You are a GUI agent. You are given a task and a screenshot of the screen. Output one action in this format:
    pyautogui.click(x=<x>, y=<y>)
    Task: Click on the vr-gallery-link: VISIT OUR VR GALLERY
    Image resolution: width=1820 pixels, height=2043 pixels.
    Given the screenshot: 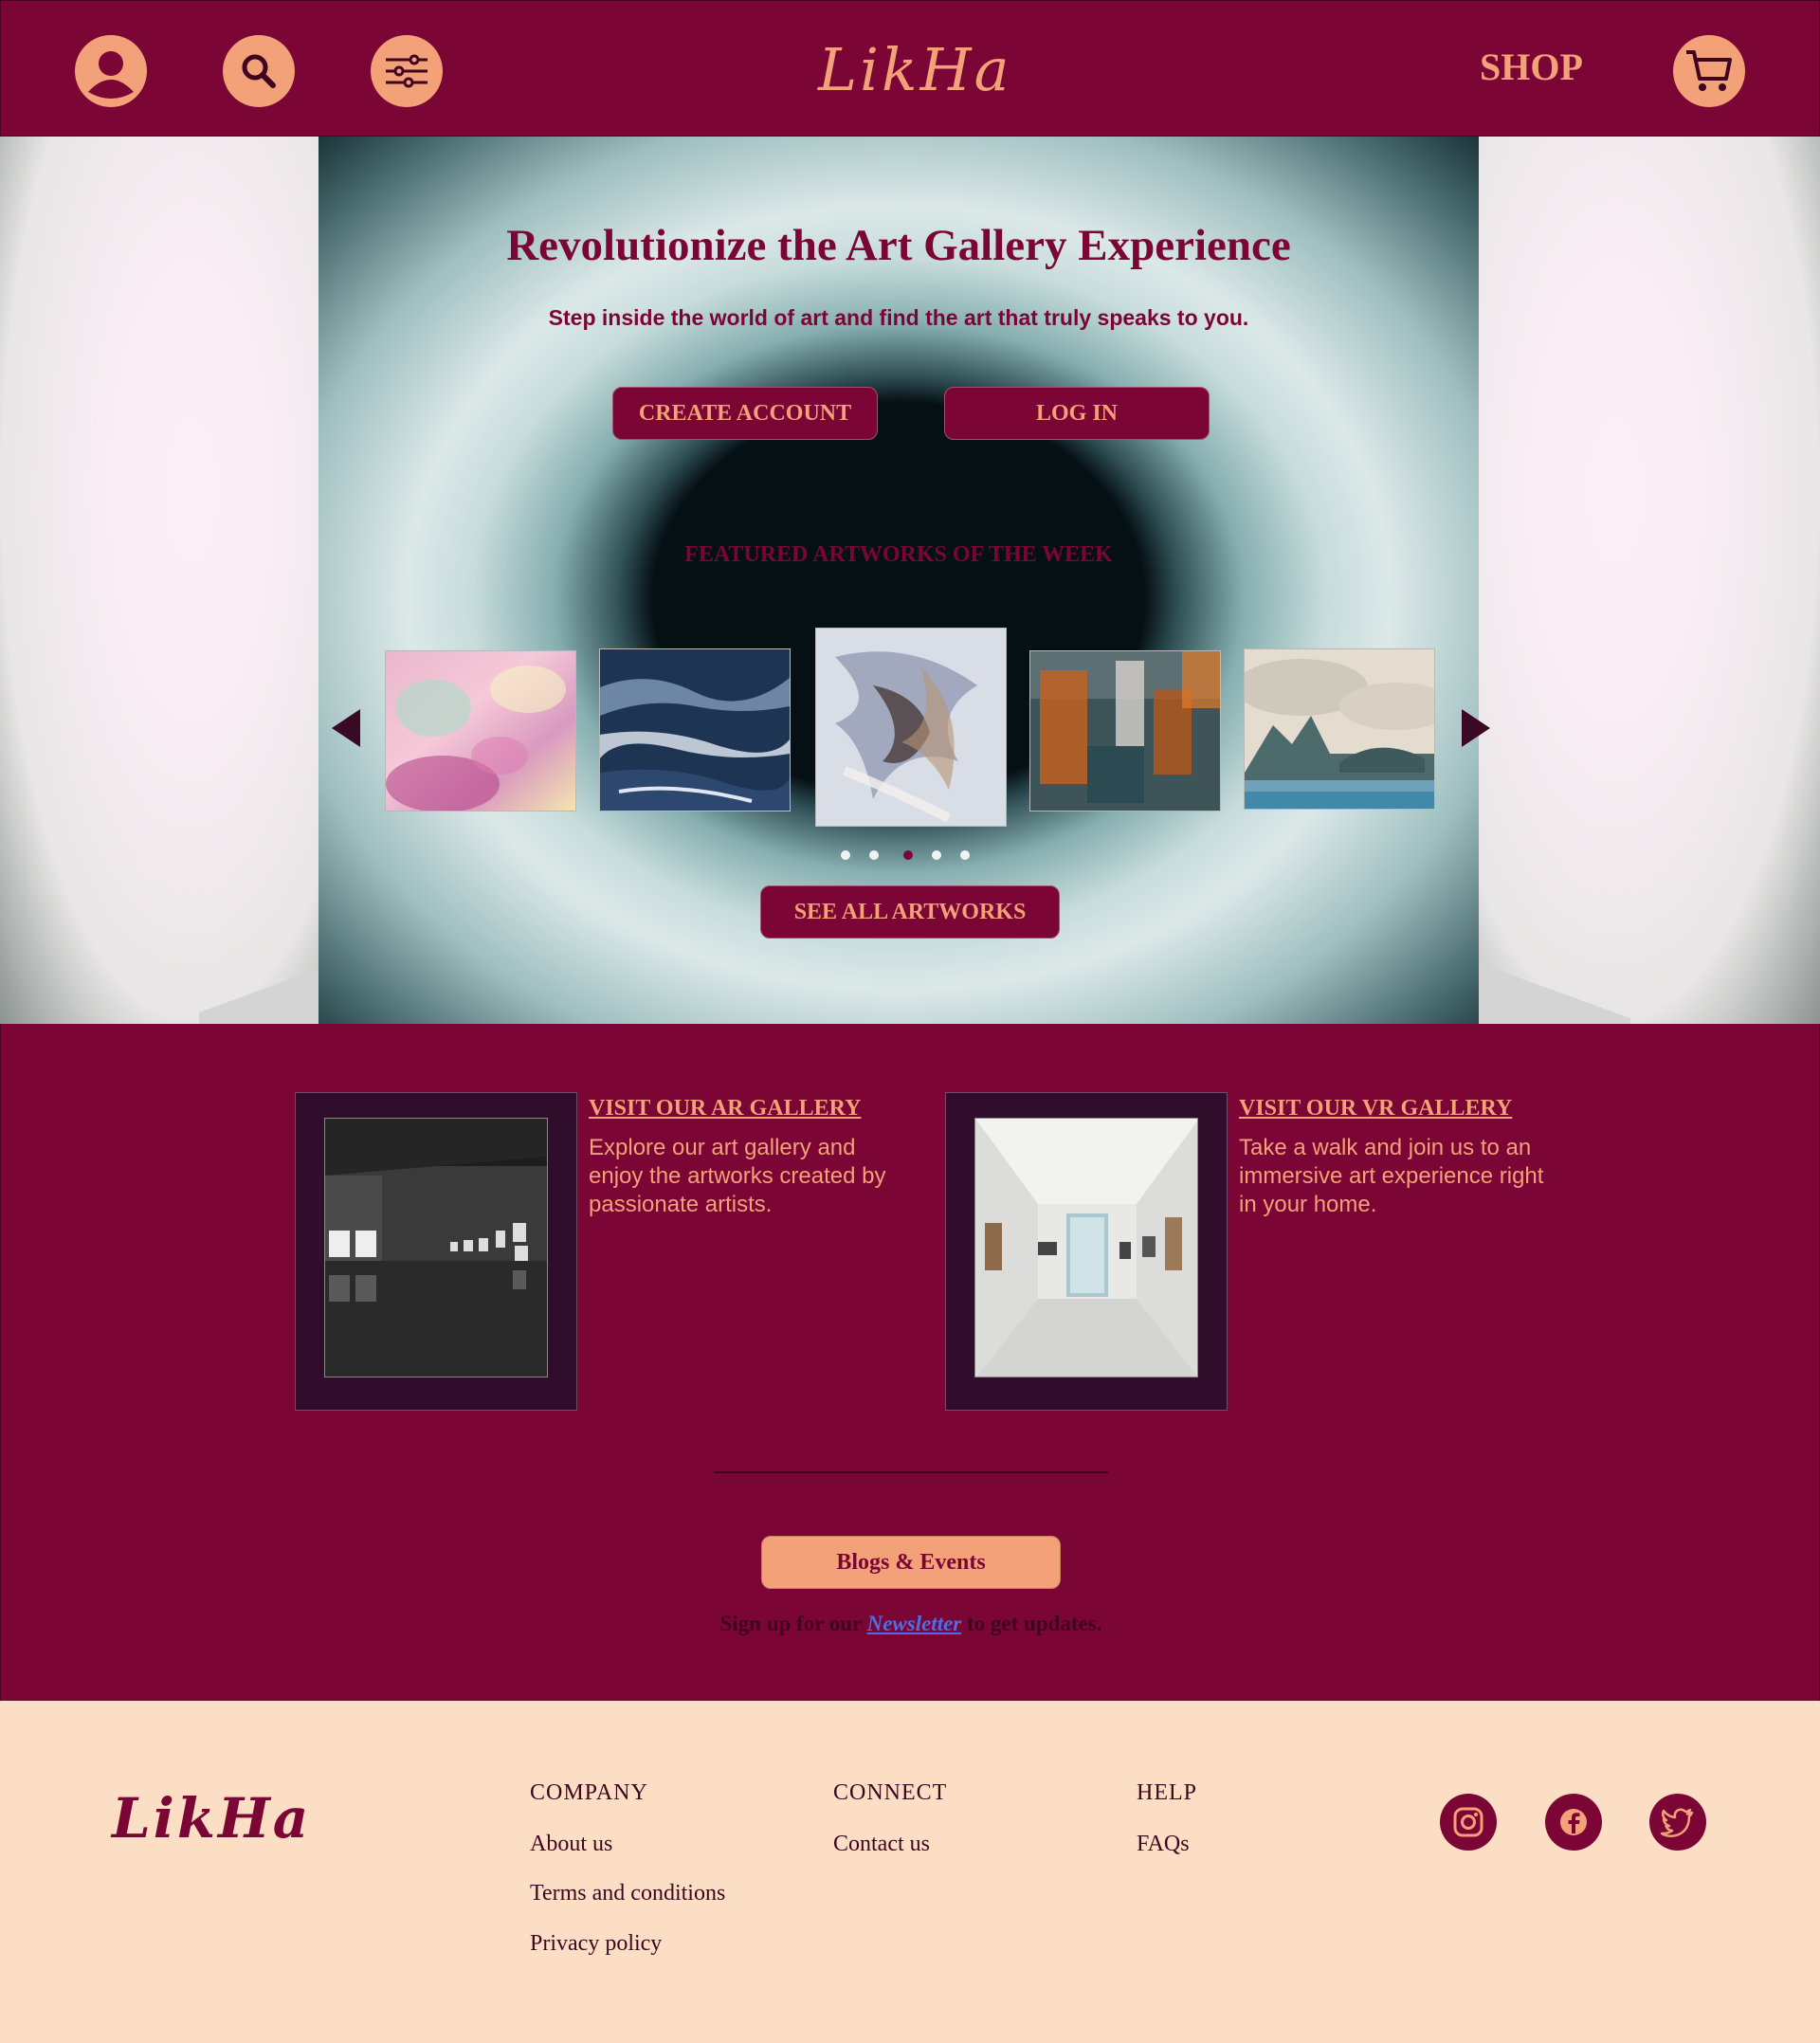 What is the action you would take?
    pyautogui.click(x=1375, y=1109)
    